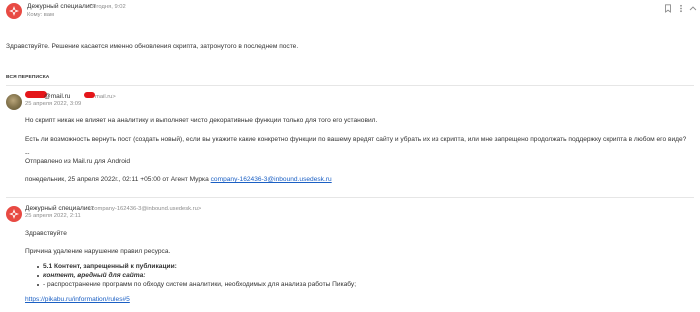 Image resolution: width=700 pixels, height=312 pixels. Describe the element at coordinates (46, 233) in the screenshot. I see `thread-2-greeting: Здравствуйте` at that location.